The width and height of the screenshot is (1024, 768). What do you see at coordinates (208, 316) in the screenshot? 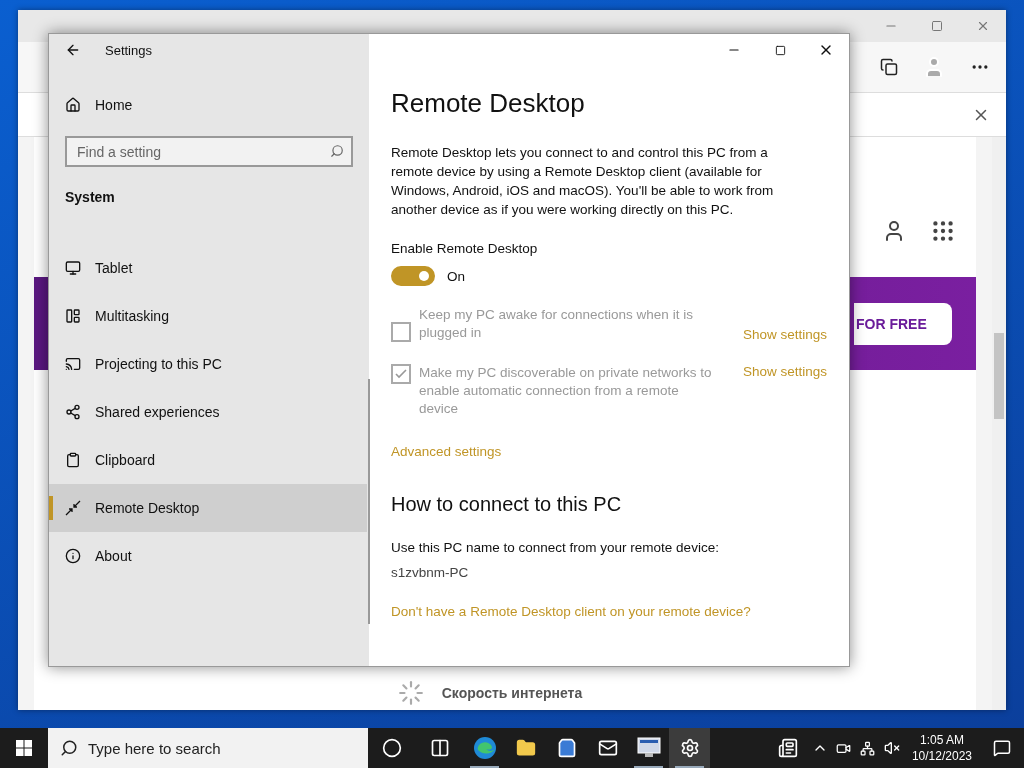
I see `nav-item: Multitasking` at bounding box center [208, 316].